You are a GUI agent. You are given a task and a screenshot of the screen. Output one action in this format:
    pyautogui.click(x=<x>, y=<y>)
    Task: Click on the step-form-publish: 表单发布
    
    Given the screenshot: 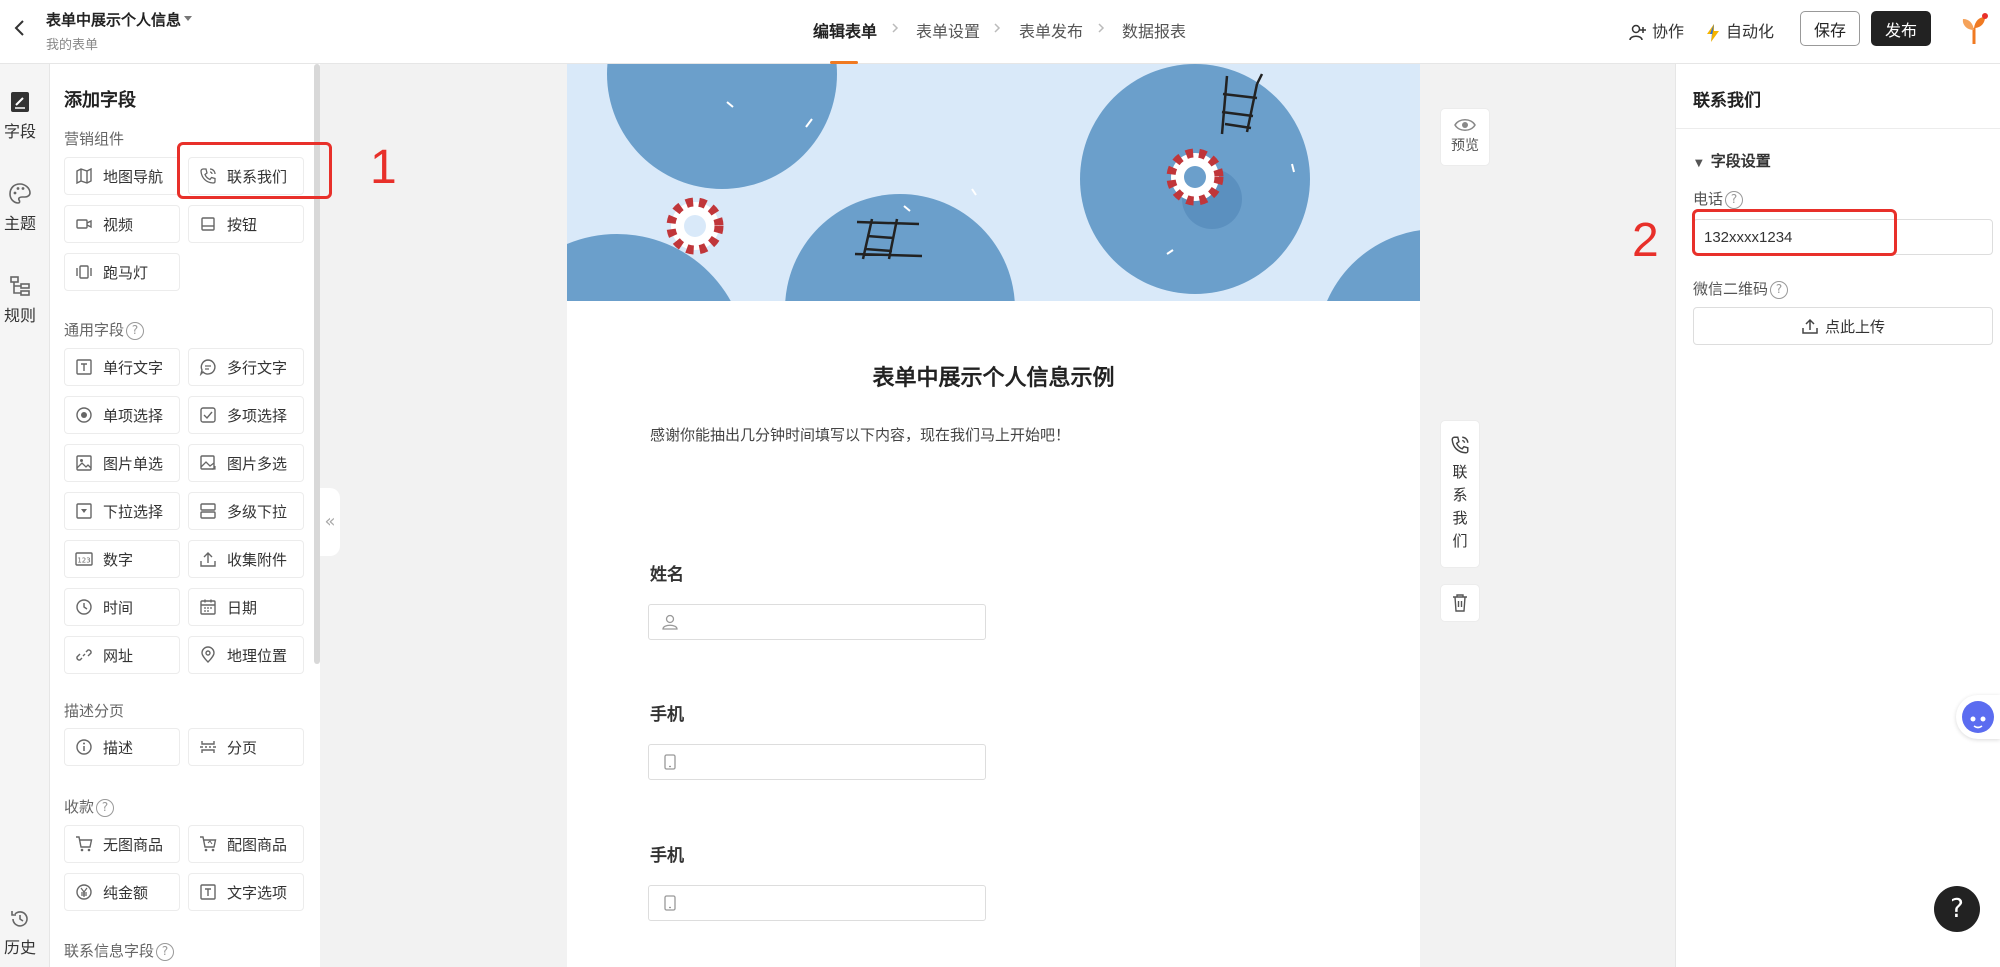 What is the action you would take?
    pyautogui.click(x=1051, y=30)
    